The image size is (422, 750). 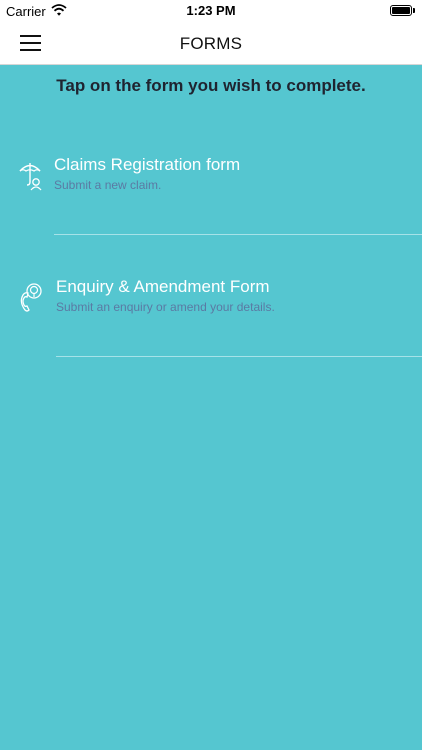 I want to click on form-item-title: Claims Registration form, so click(x=147, y=164).